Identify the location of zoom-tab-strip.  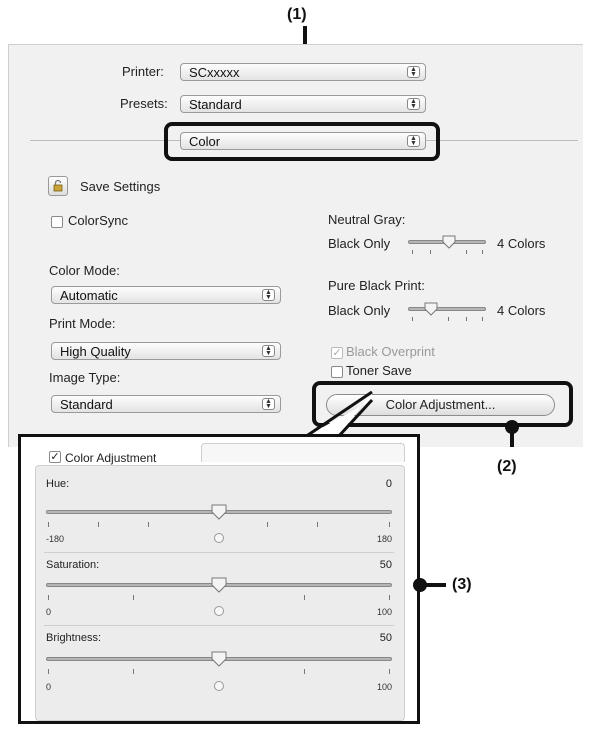
(303, 452).